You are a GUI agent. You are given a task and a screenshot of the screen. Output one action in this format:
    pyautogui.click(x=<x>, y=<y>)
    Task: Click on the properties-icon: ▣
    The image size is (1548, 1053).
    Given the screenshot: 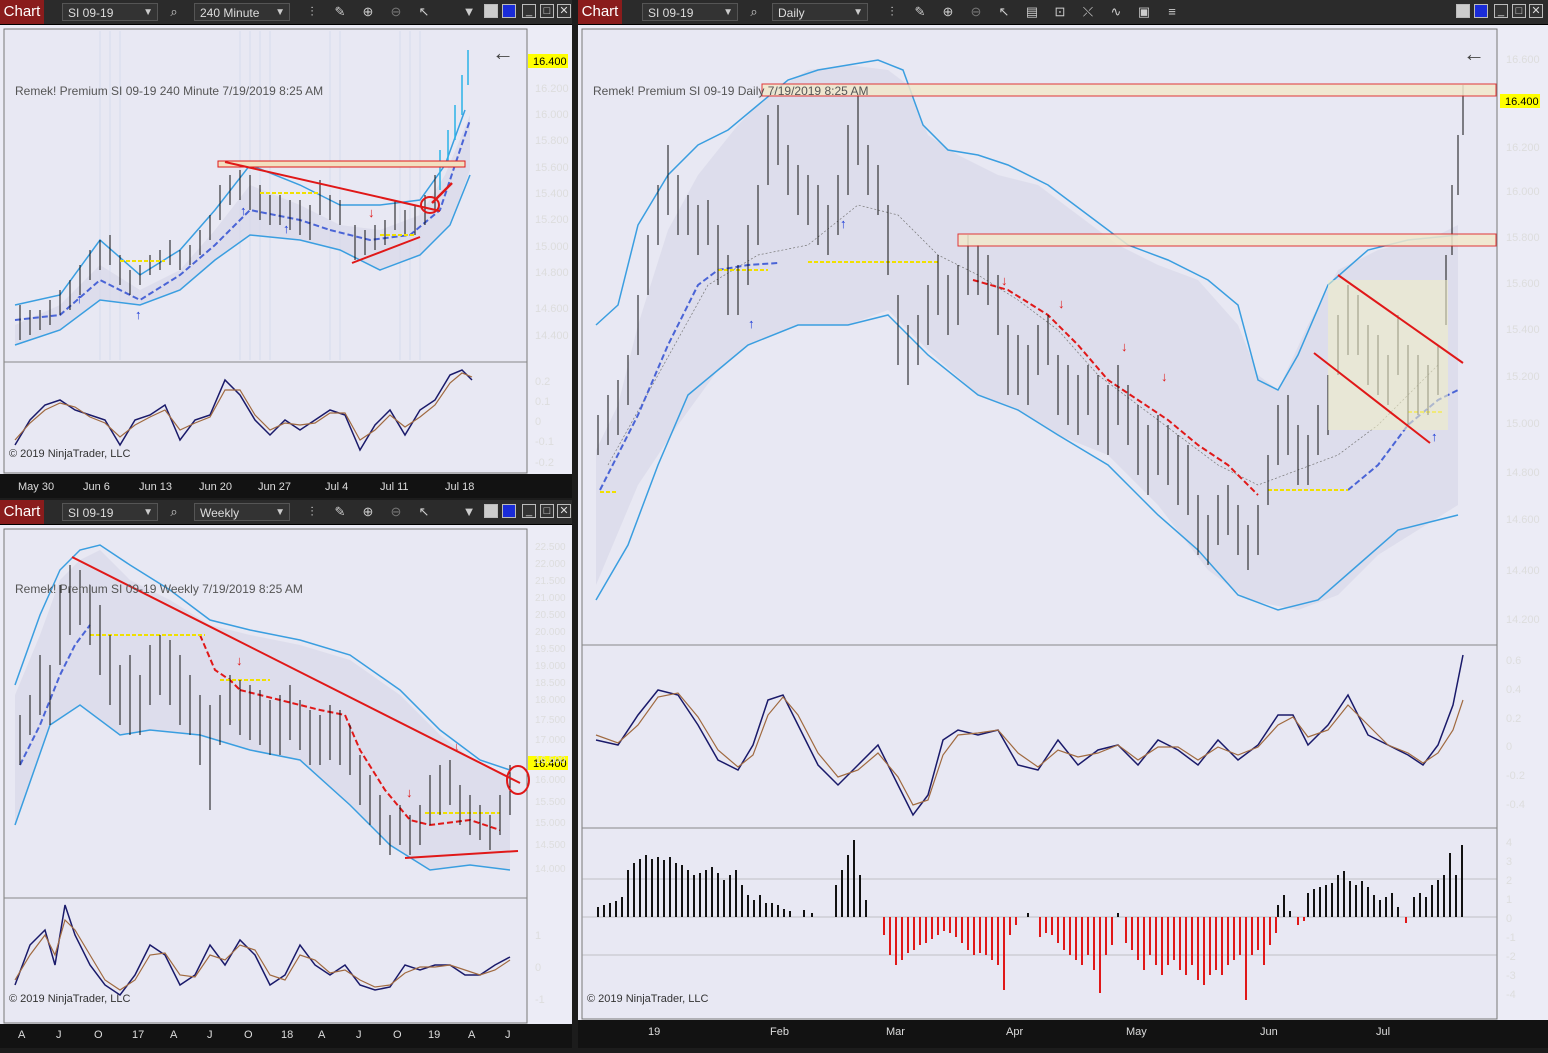 What is the action you would take?
    pyautogui.click(x=1144, y=12)
    